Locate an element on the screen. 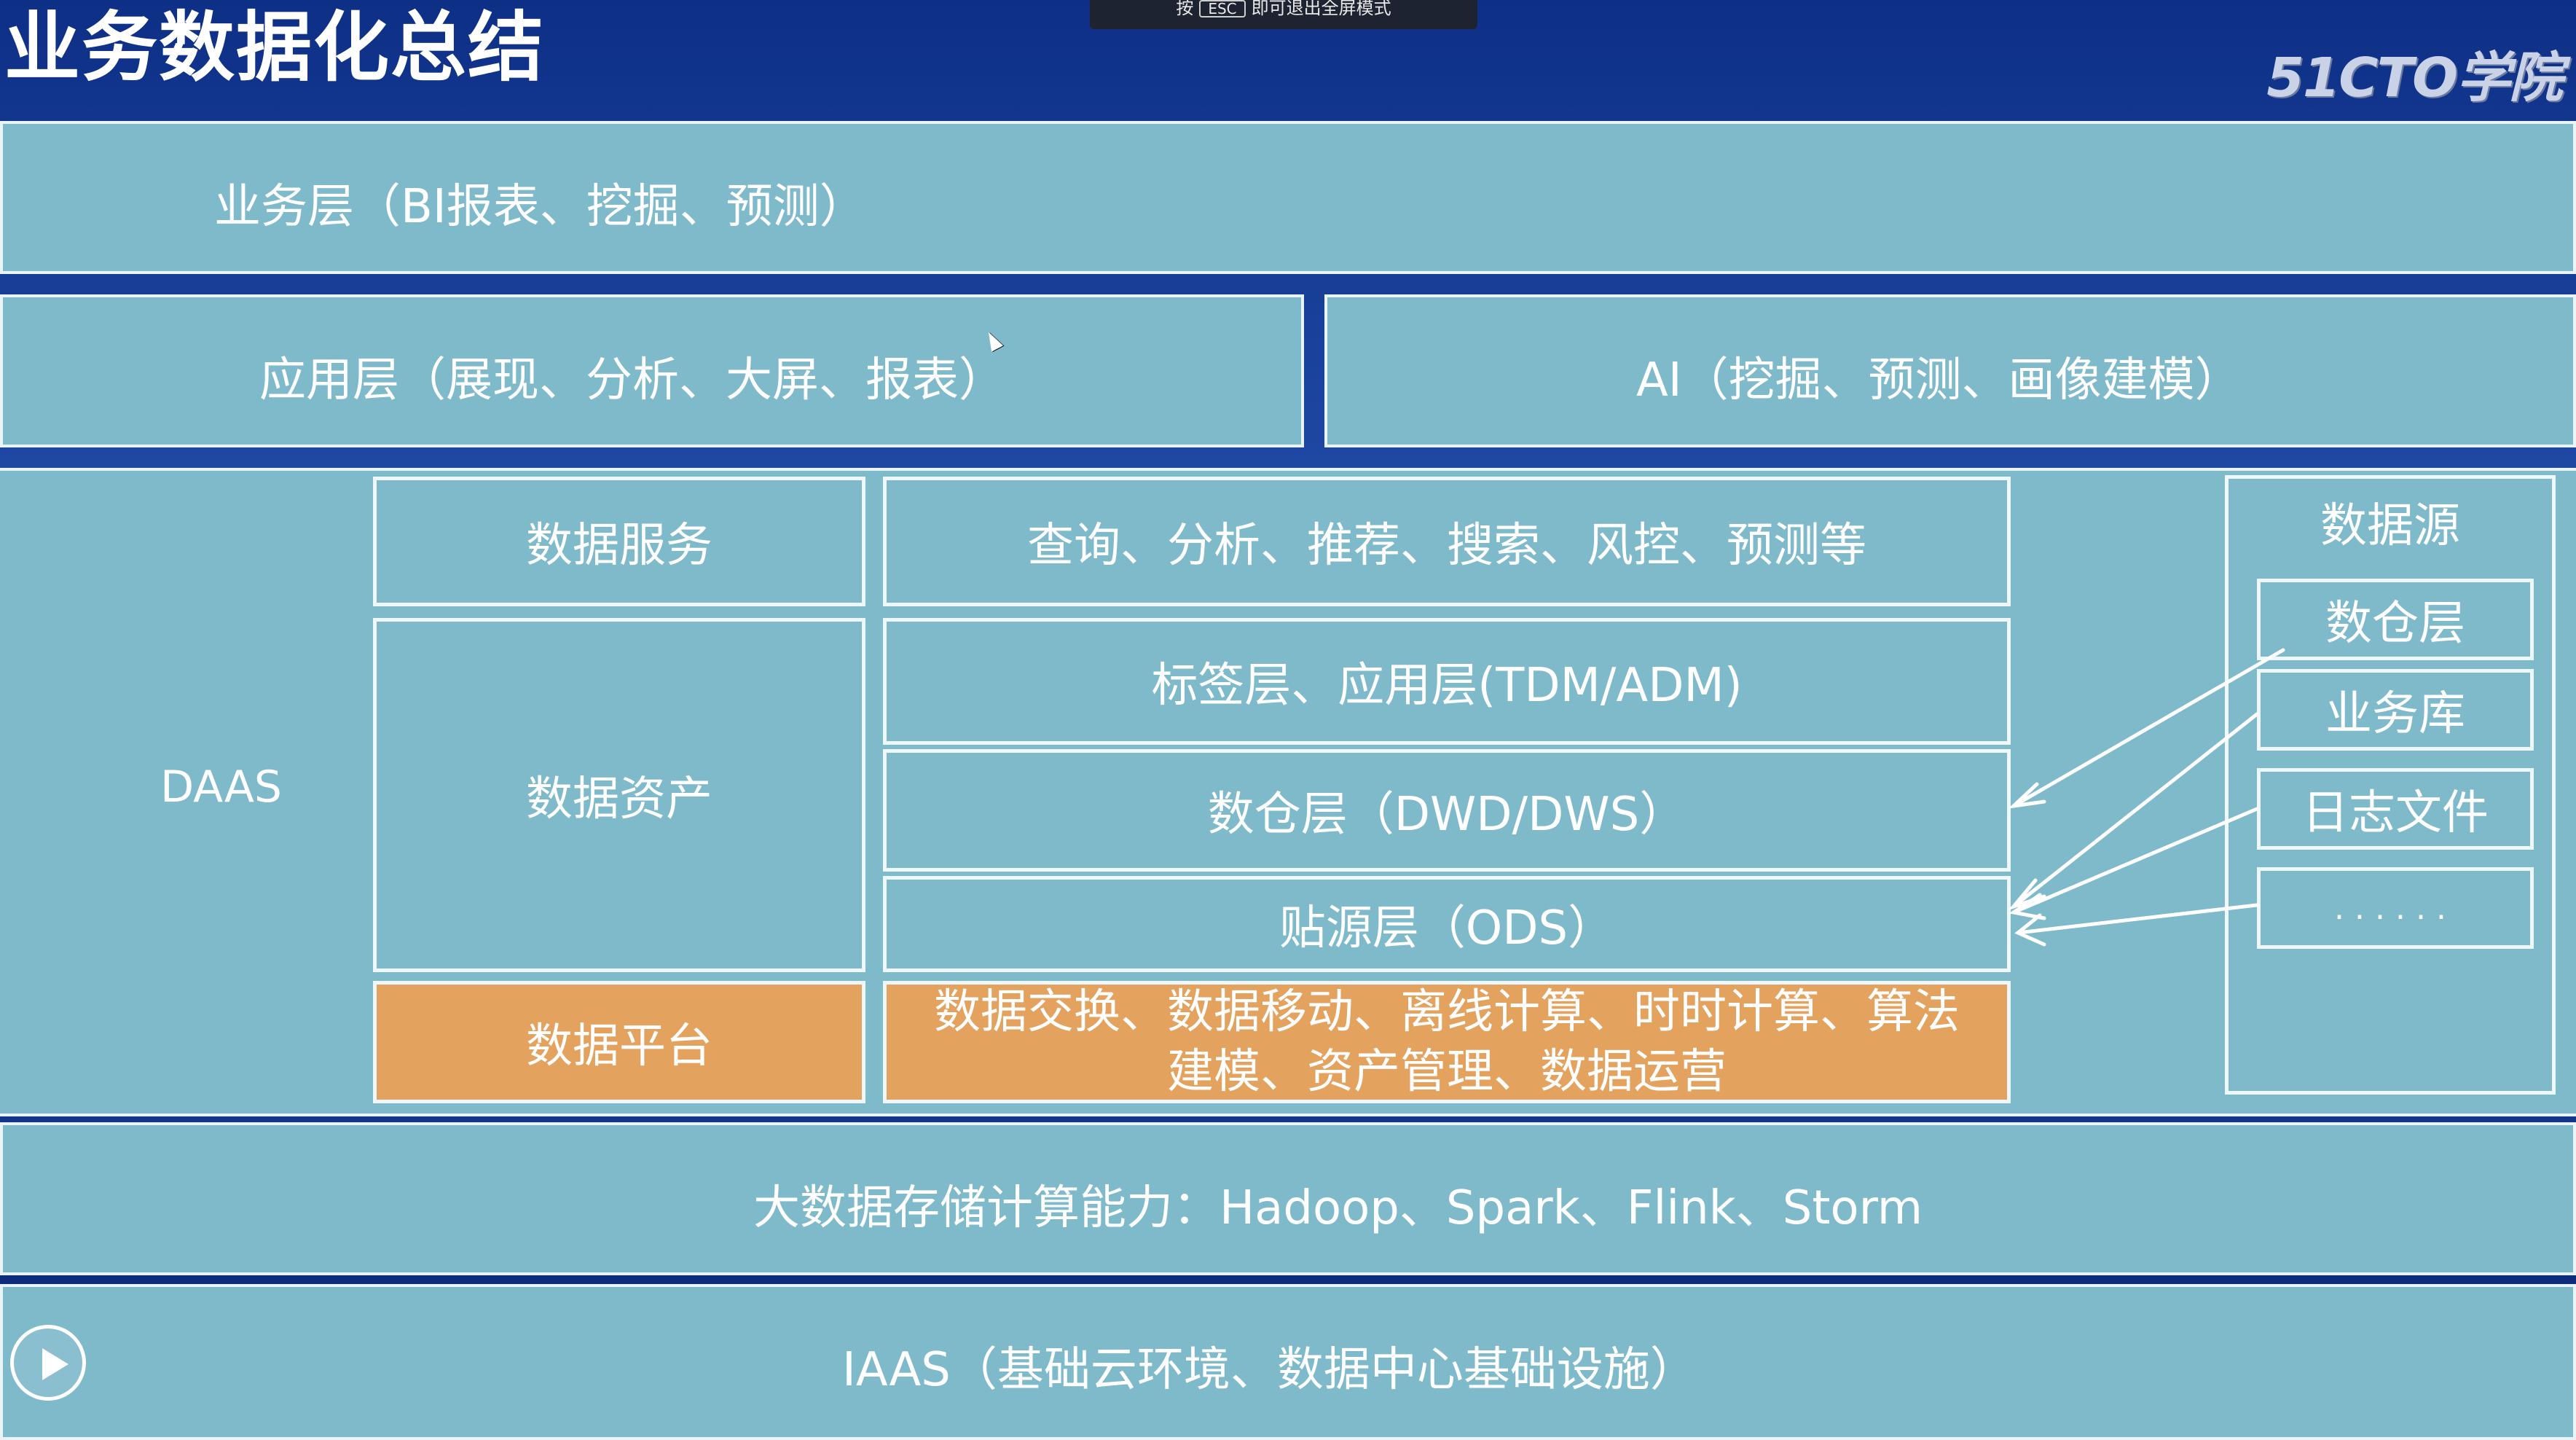 Image resolution: width=2576 pixels, height=1440 pixels. storage-layer-label: 大数据存储计算能力：Hadoop、Spark、Flink、Storm is located at coordinates (1338, 1208).